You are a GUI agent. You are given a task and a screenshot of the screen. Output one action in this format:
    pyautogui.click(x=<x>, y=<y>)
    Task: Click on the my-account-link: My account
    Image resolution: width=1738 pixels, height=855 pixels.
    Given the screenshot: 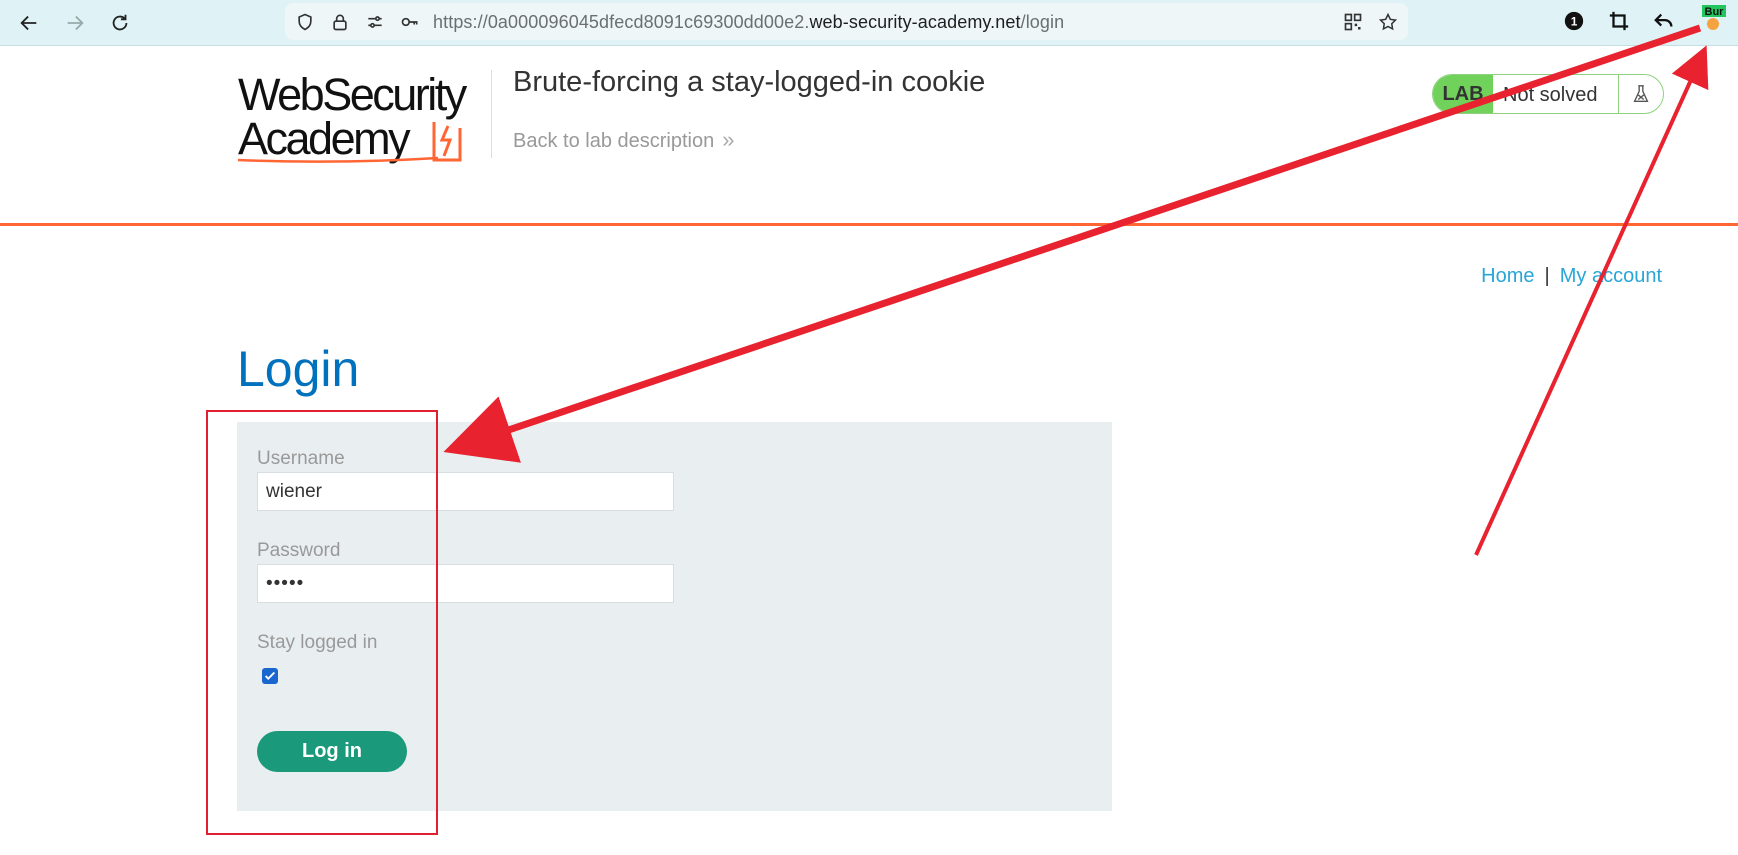 What is the action you would take?
    pyautogui.click(x=1611, y=276)
    